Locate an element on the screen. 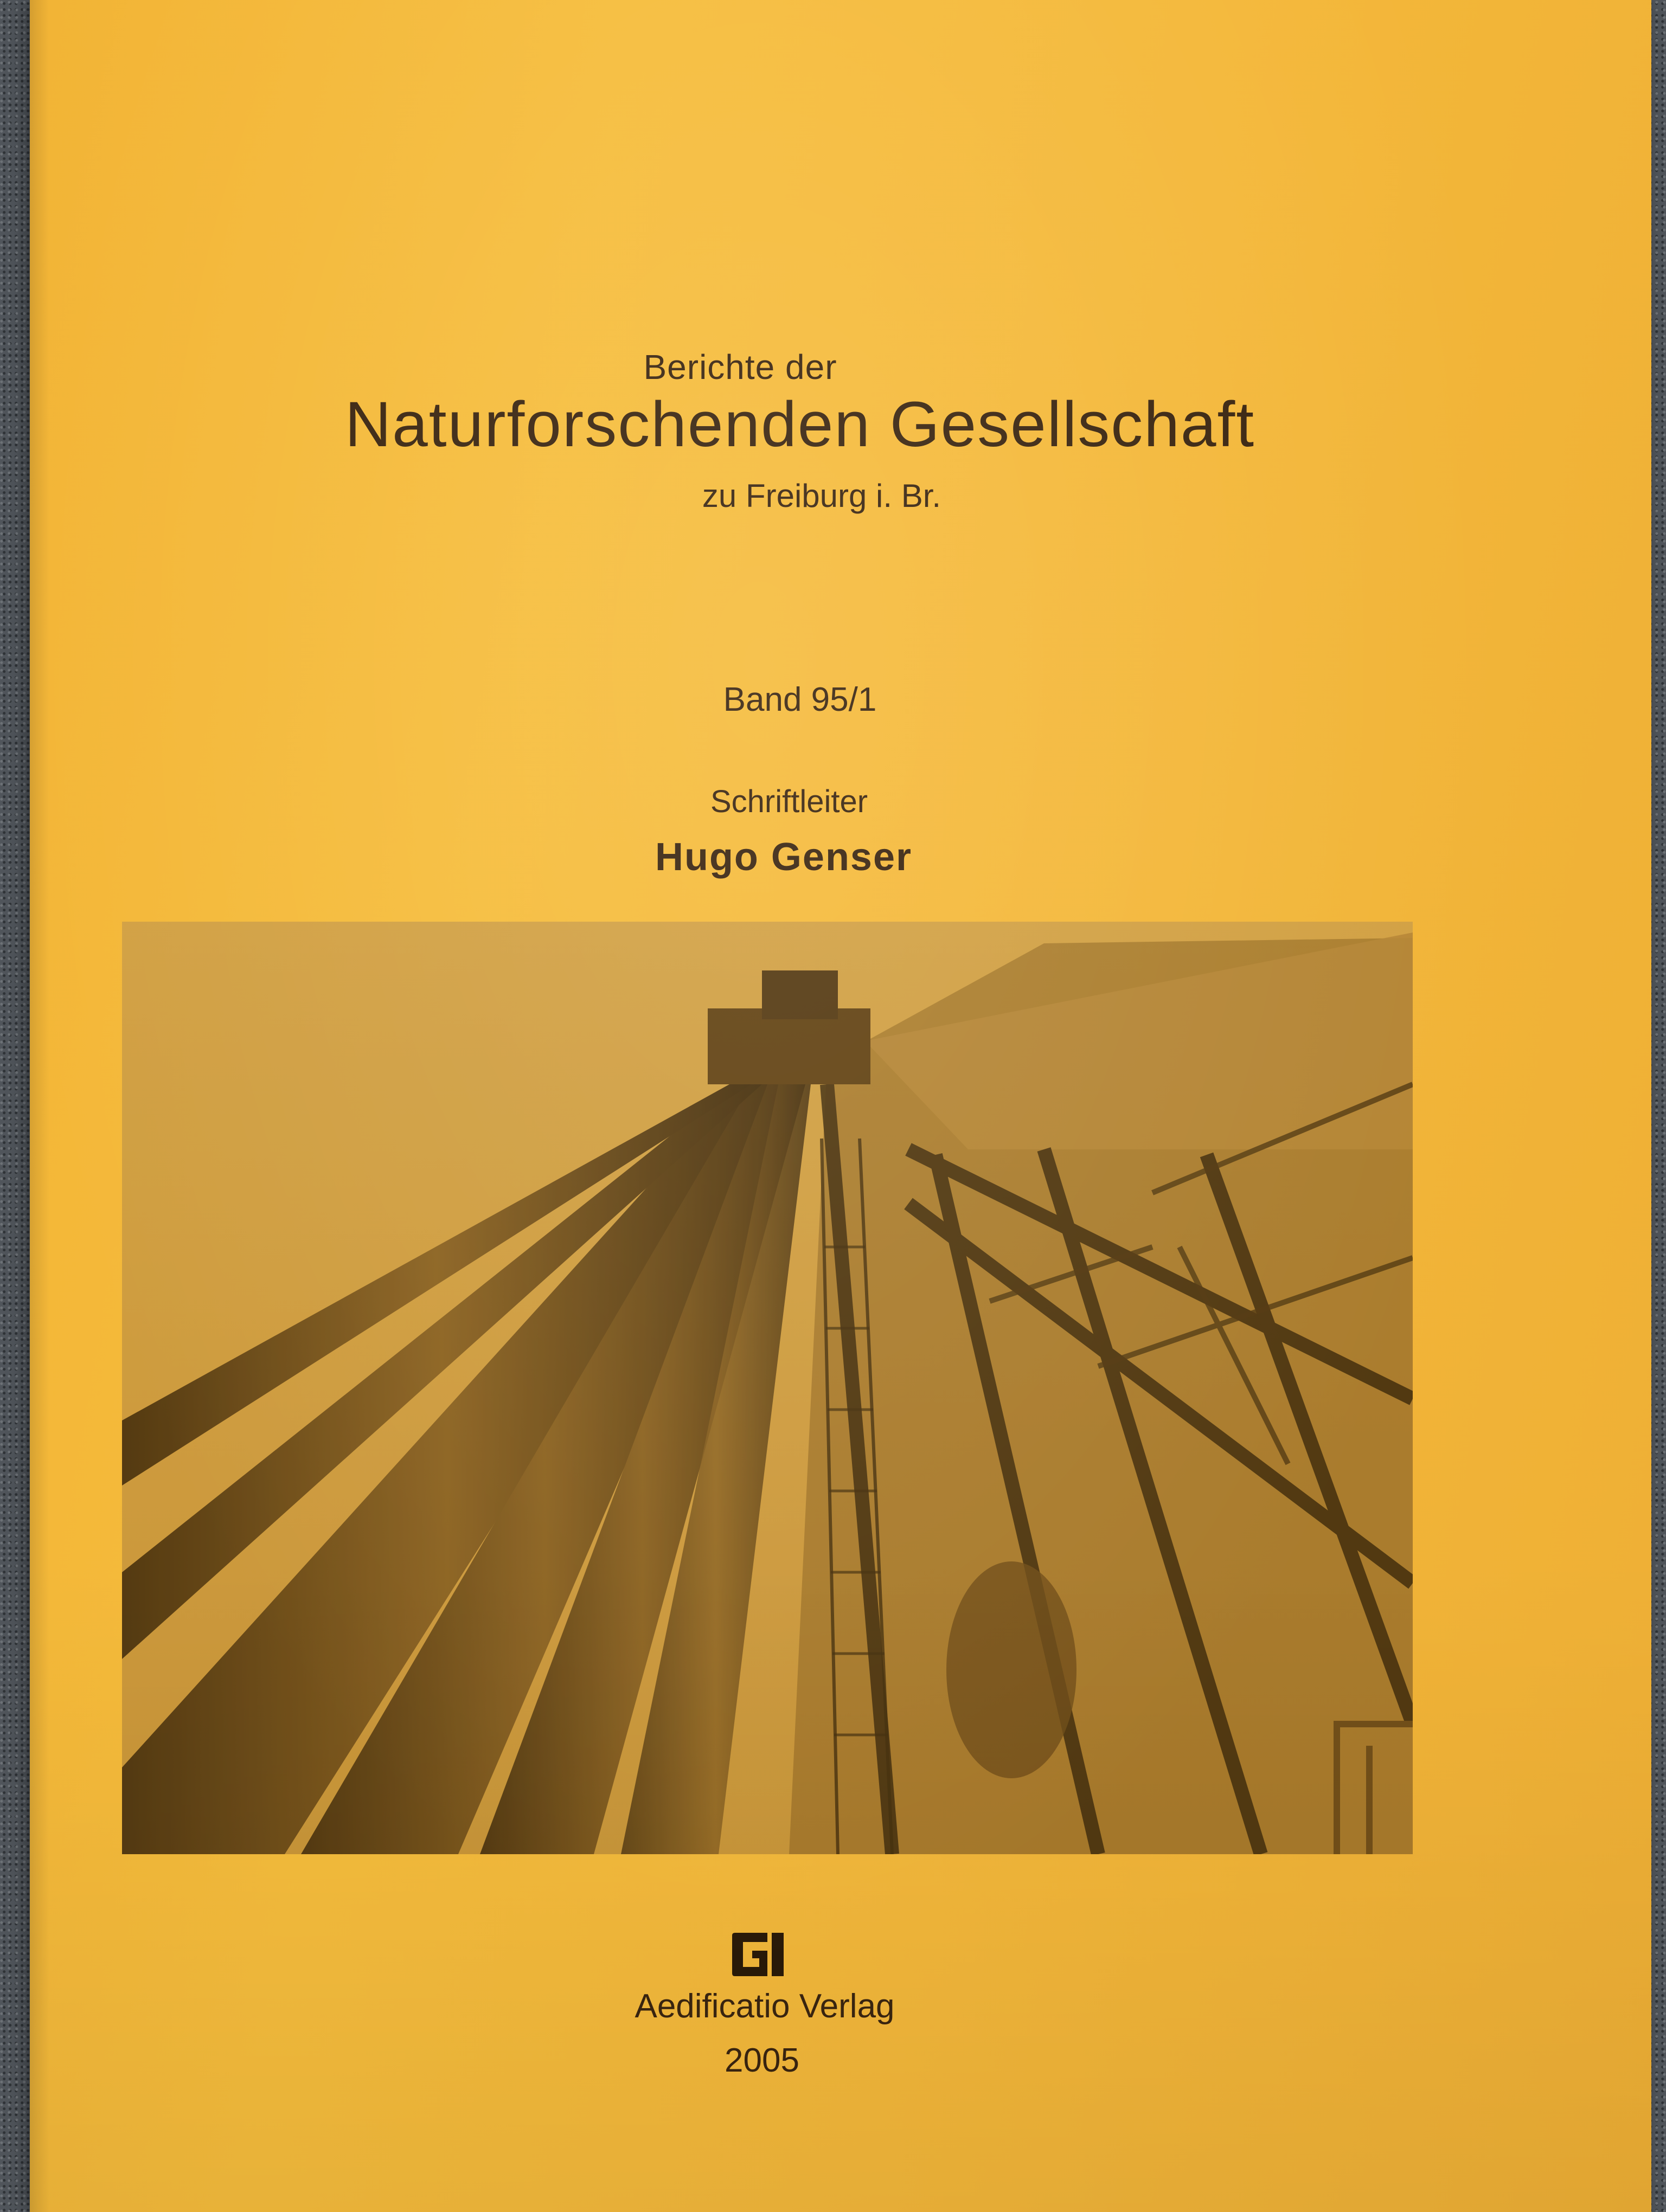  publisher-logo-icon is located at coordinates (758, 1954).